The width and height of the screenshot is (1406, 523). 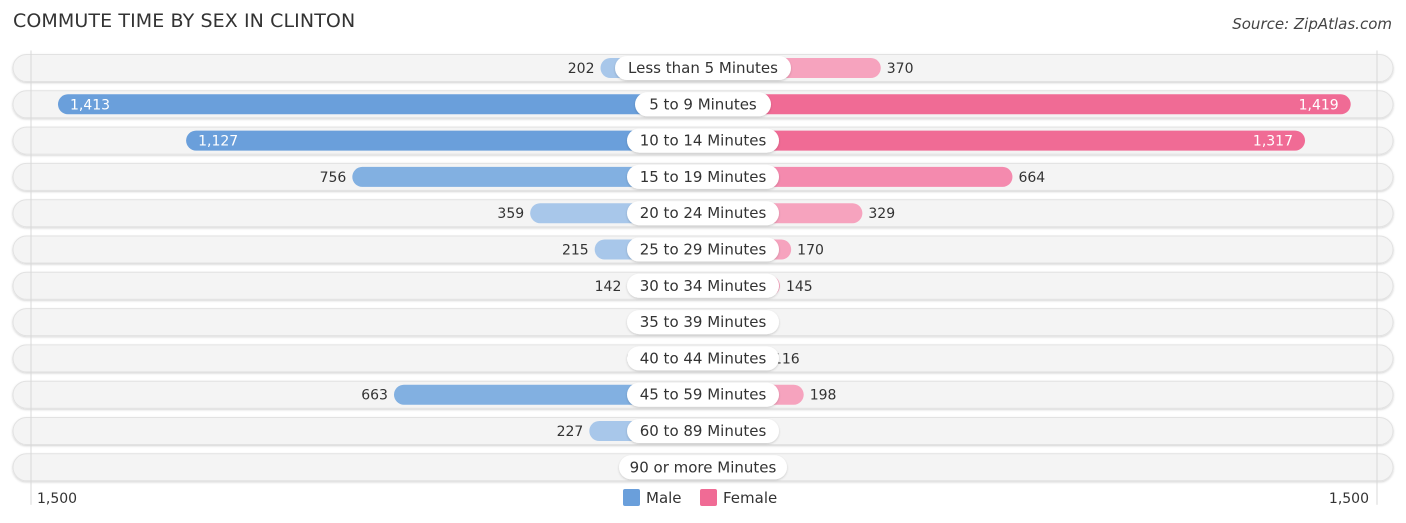 What do you see at coordinates (750, 498) in the screenshot?
I see `legend-label-female: Female` at bounding box center [750, 498].